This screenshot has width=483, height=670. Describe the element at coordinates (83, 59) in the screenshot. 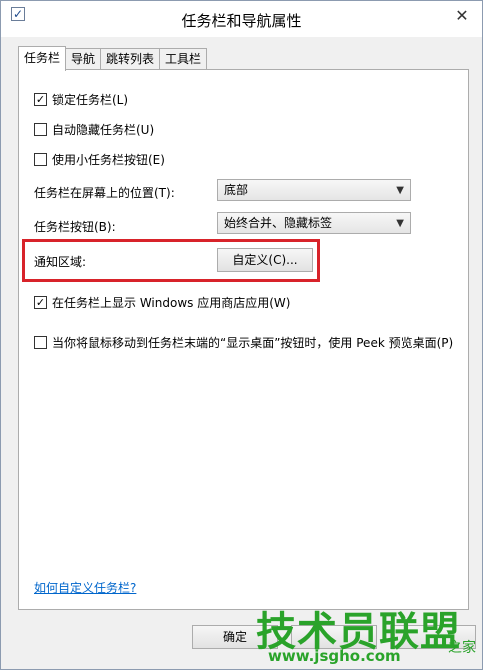

I see `tab-navigation: 导航` at that location.